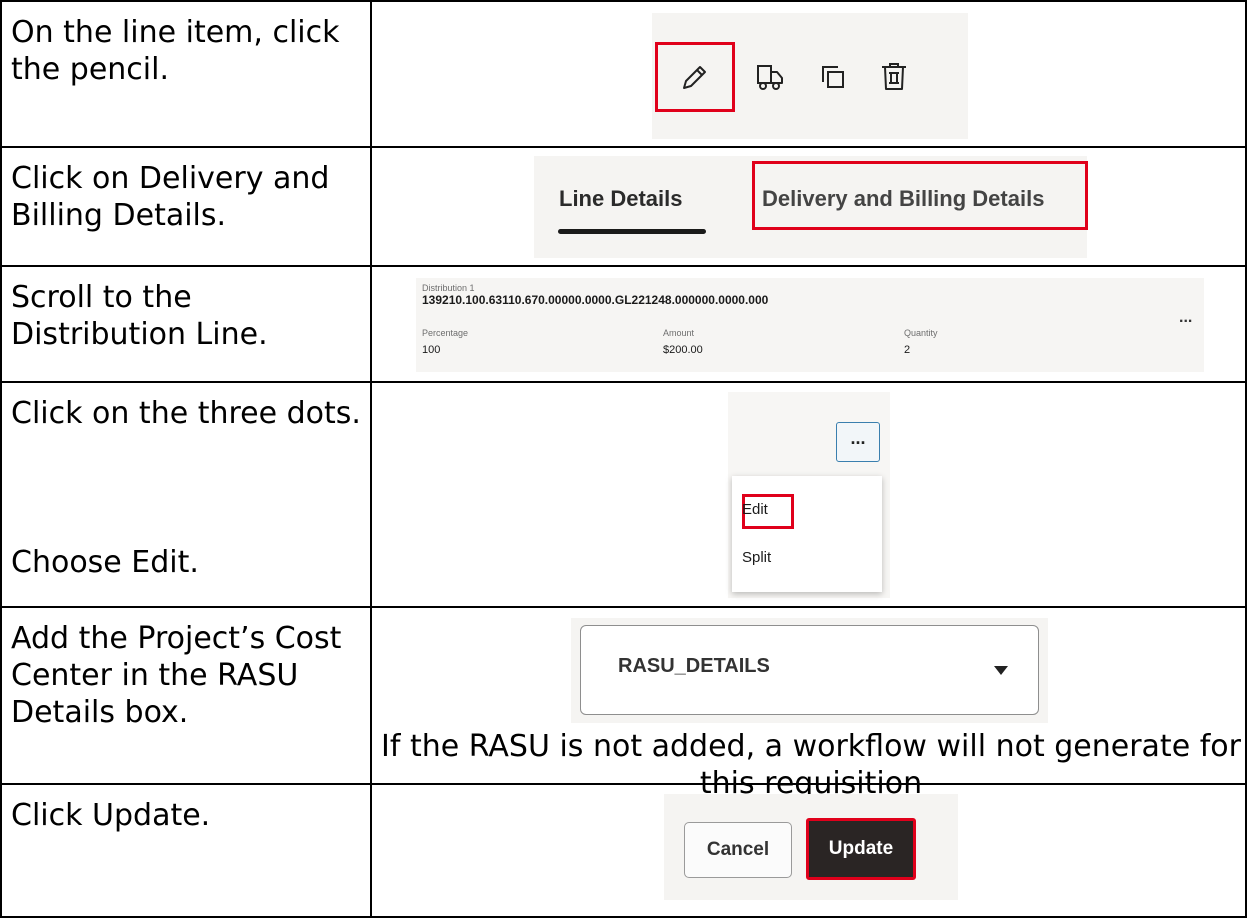 The image size is (1247, 918). Describe the element at coordinates (170, 197) in the screenshot. I see `step-2-instruction: Click on Delivery and Billing Details.` at that location.